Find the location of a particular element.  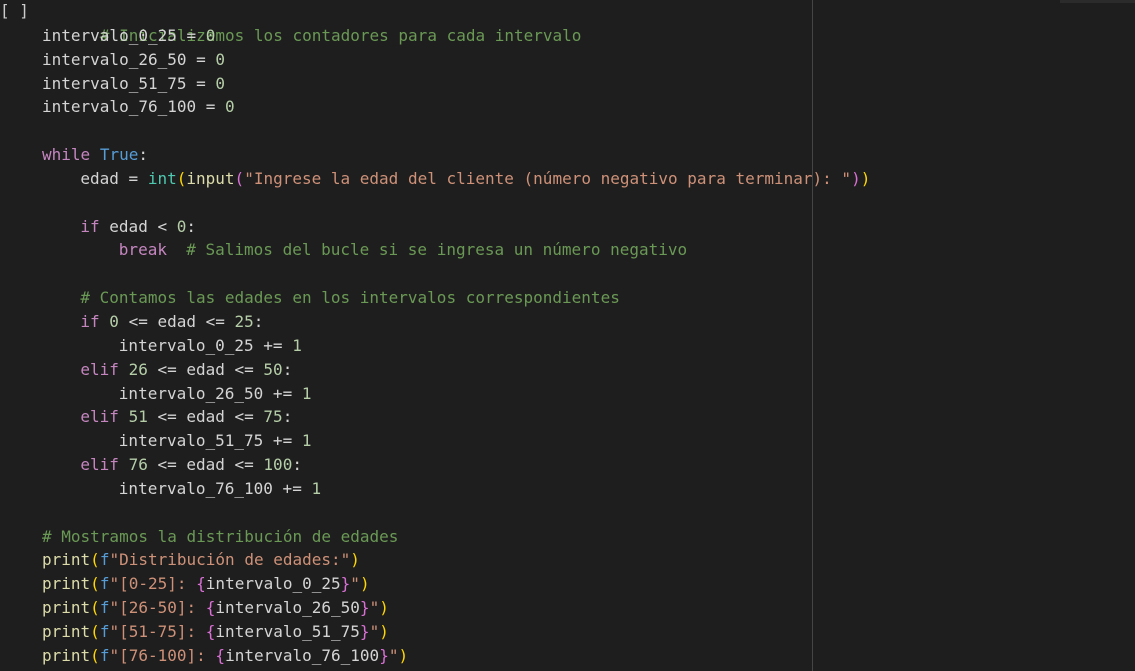

keyword: if is located at coordinates (90, 321).